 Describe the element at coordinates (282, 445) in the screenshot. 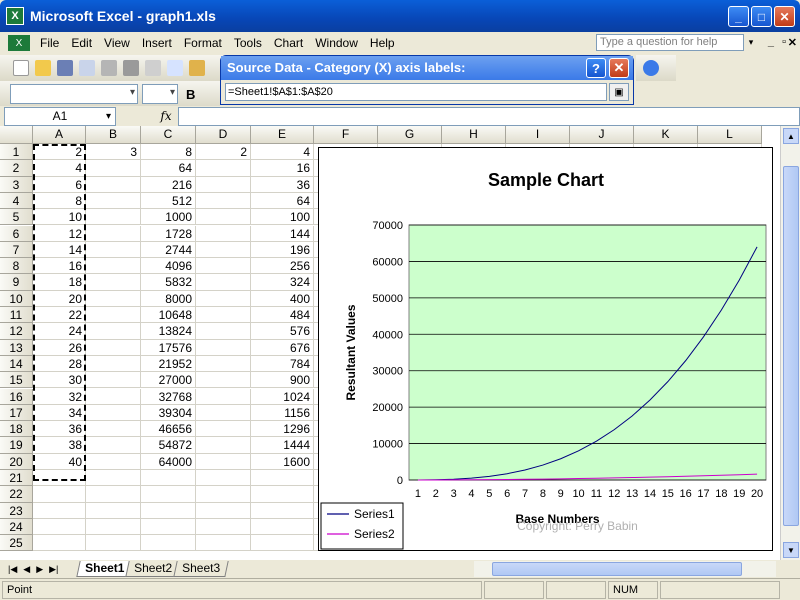

I see `cell-E19: 1444` at that location.